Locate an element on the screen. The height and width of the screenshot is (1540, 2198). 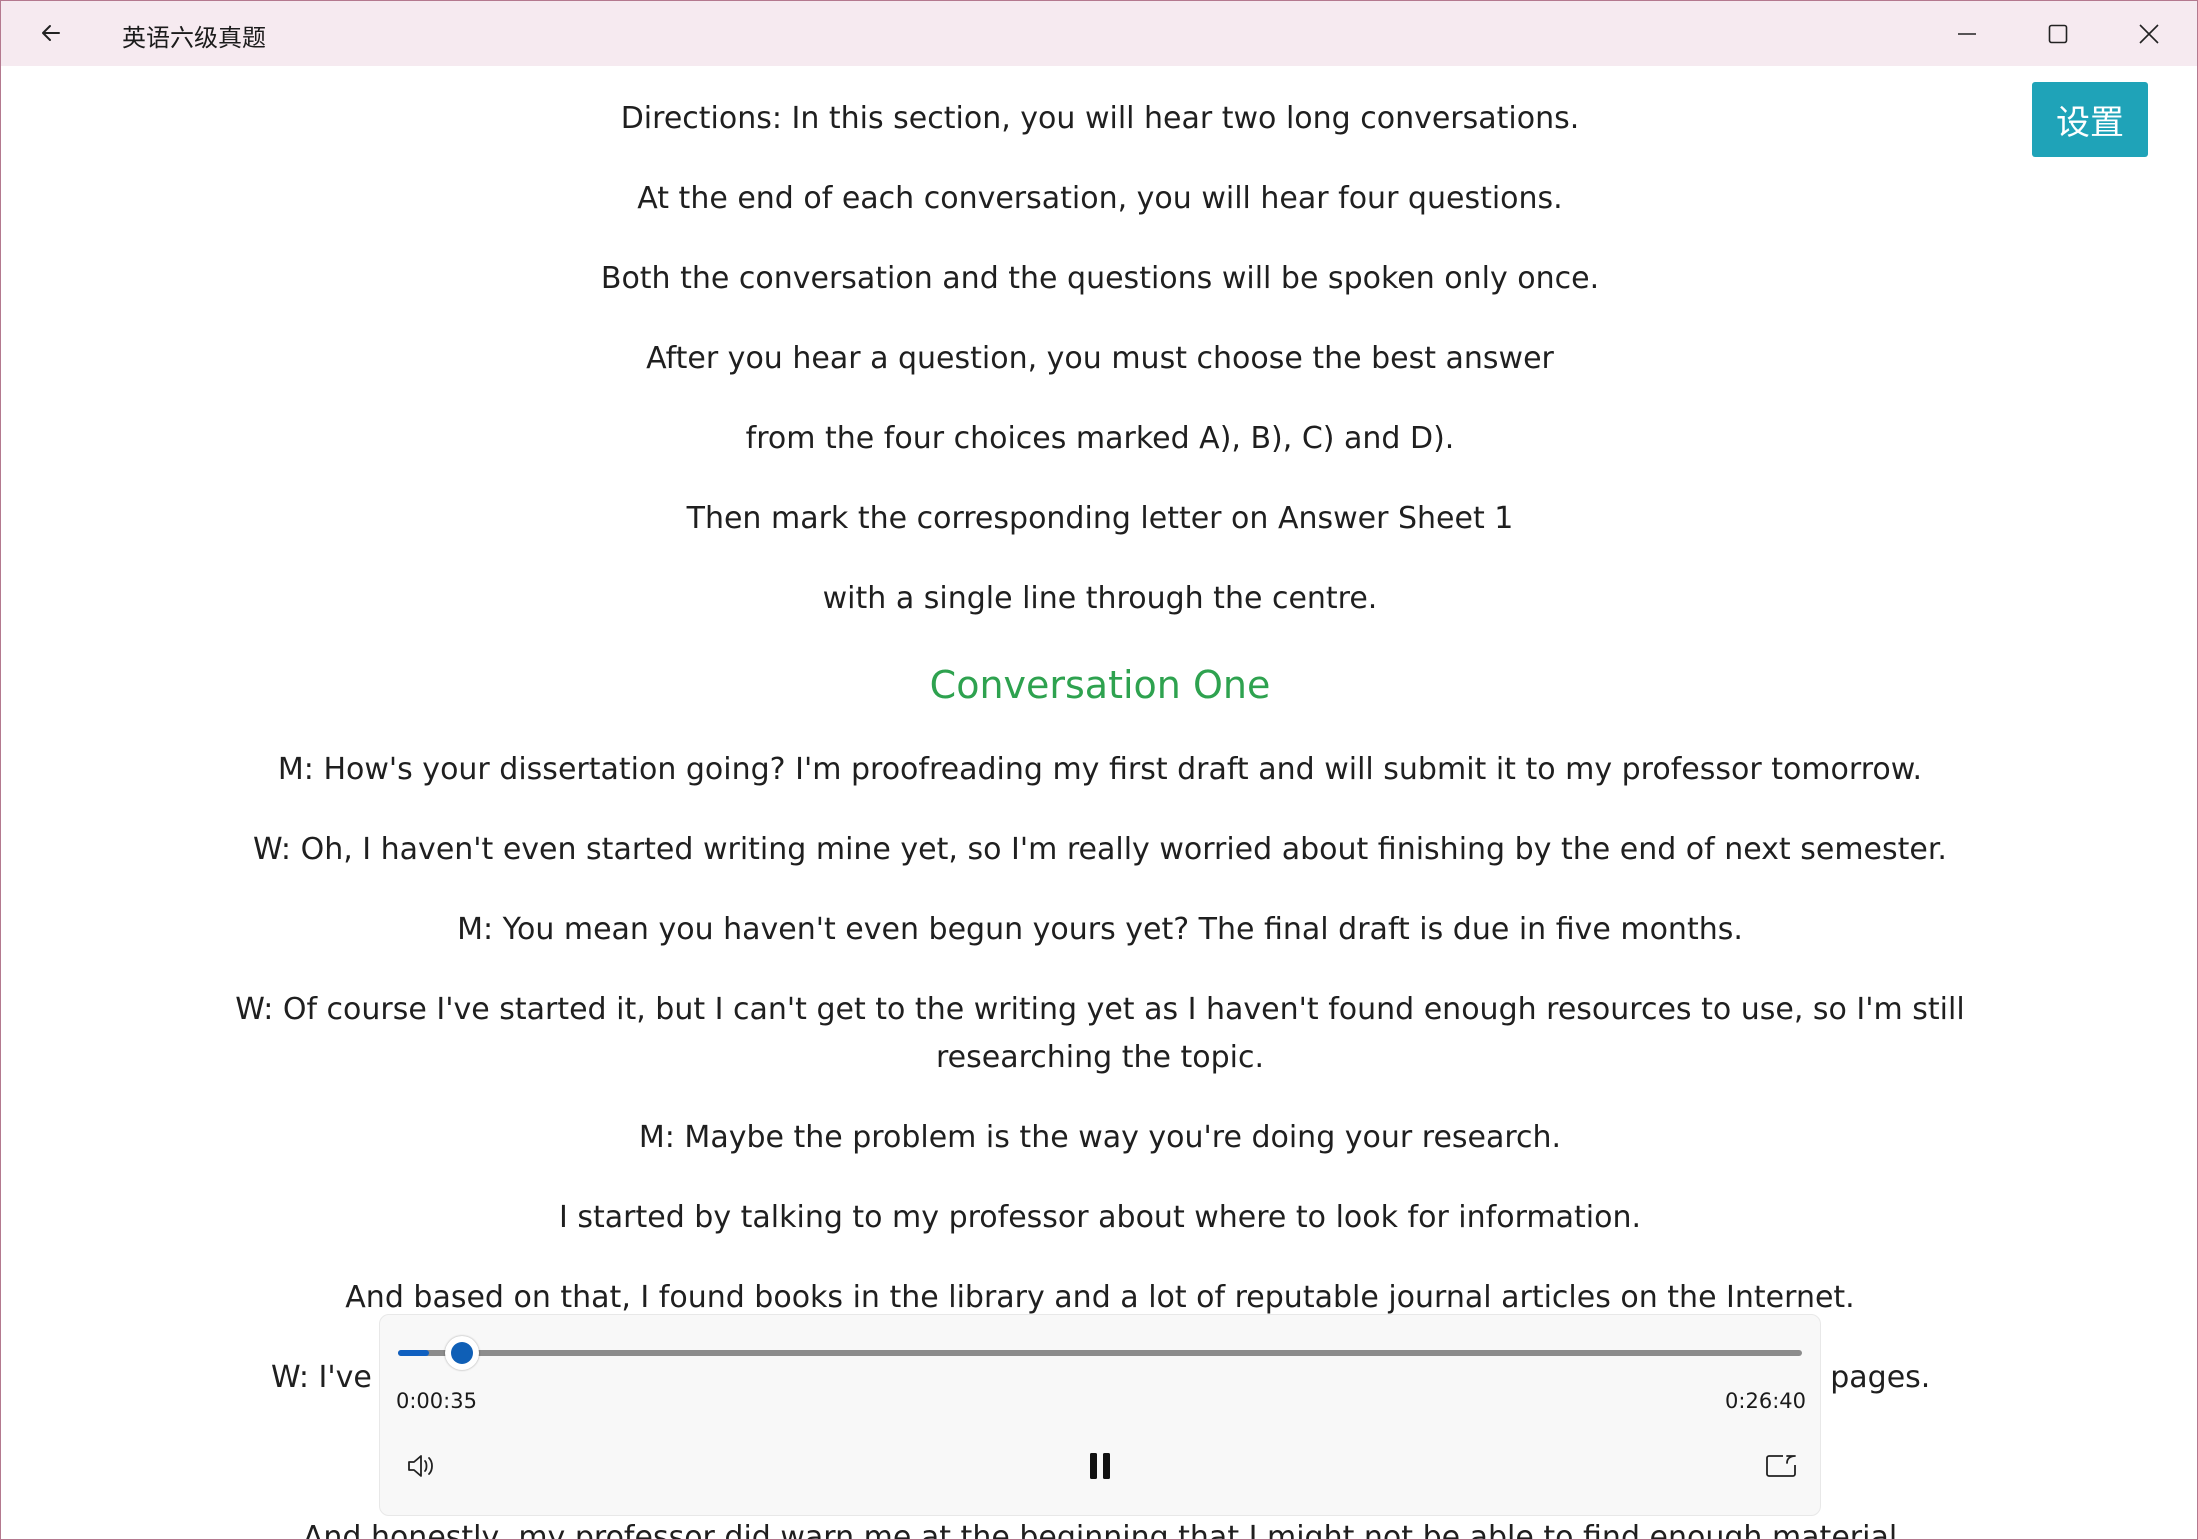
total-time: 0:26:40 is located at coordinates (1765, 1401).